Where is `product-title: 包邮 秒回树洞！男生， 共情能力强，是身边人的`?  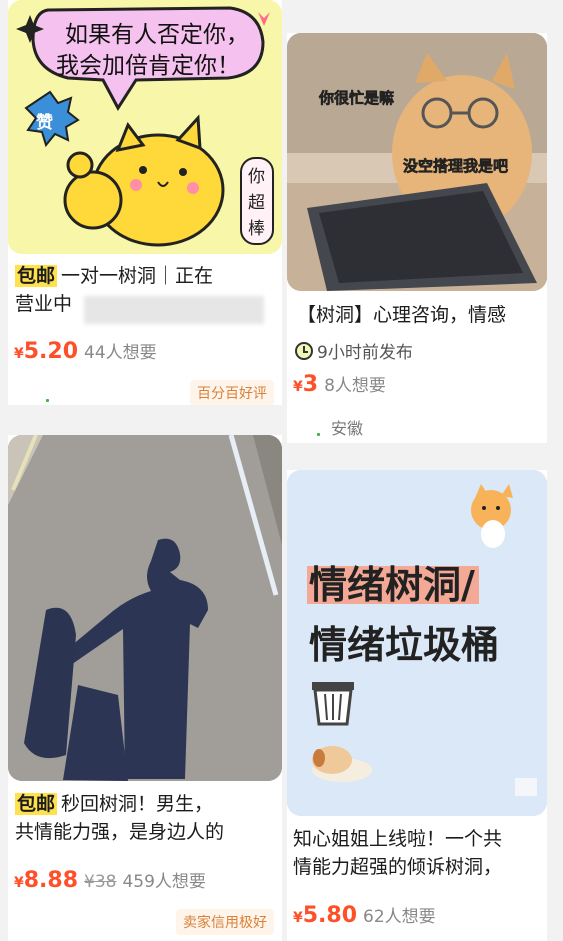 product-title: 包邮 秒回树洞！男生， 共情能力强，是身边人的 is located at coordinates (145, 818).